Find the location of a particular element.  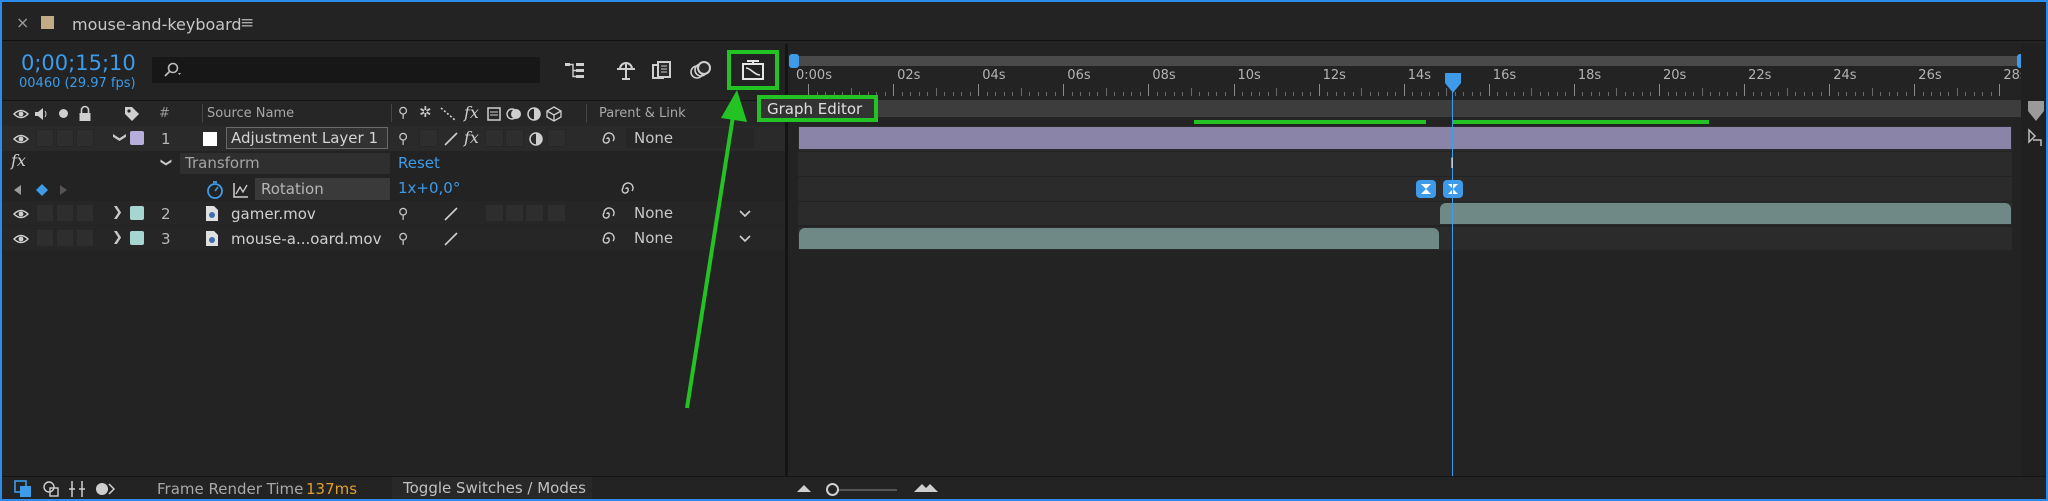

layer-3-audio-toggle is located at coordinates (45, 238).